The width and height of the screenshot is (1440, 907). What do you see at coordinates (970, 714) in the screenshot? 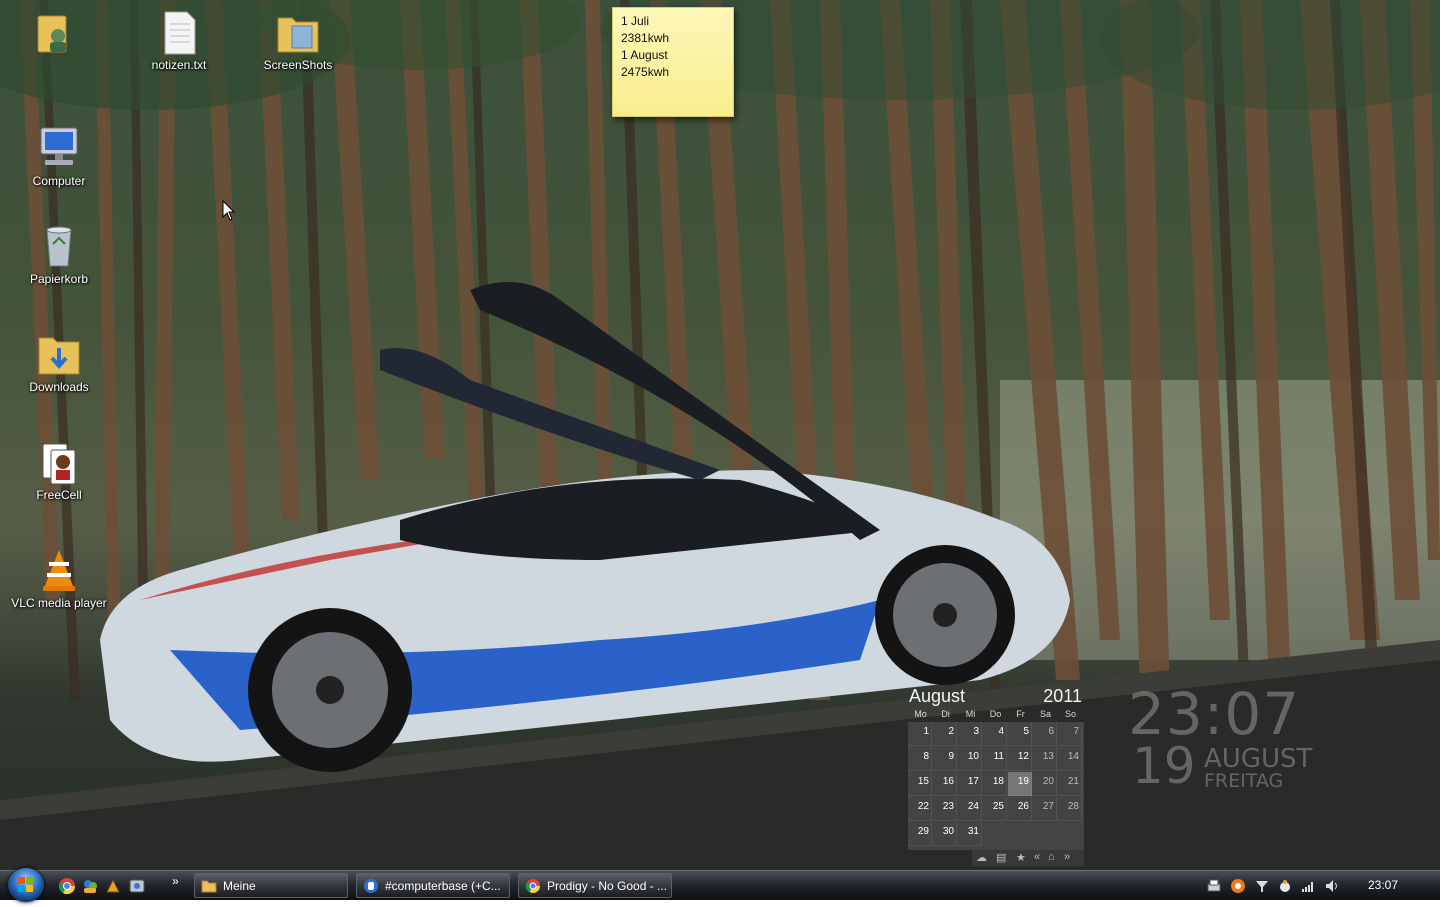
I see `calendar-weekday: Mi` at bounding box center [970, 714].